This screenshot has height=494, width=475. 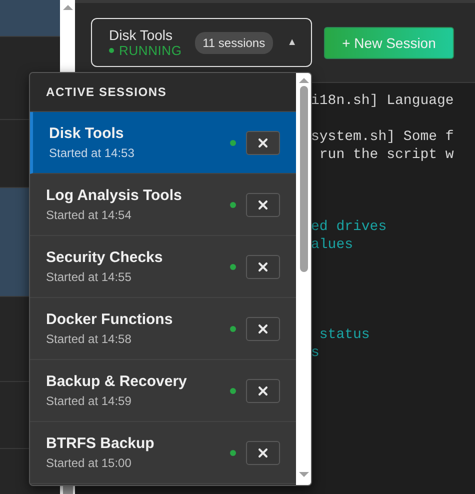 I want to click on session-name: Log Analysis Tools, so click(x=114, y=195).